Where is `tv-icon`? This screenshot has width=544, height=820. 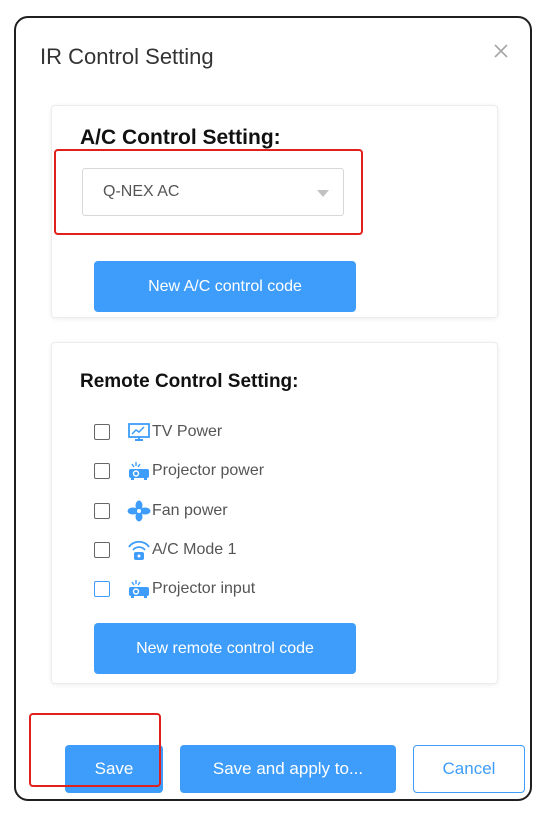
tv-icon is located at coordinates (139, 432).